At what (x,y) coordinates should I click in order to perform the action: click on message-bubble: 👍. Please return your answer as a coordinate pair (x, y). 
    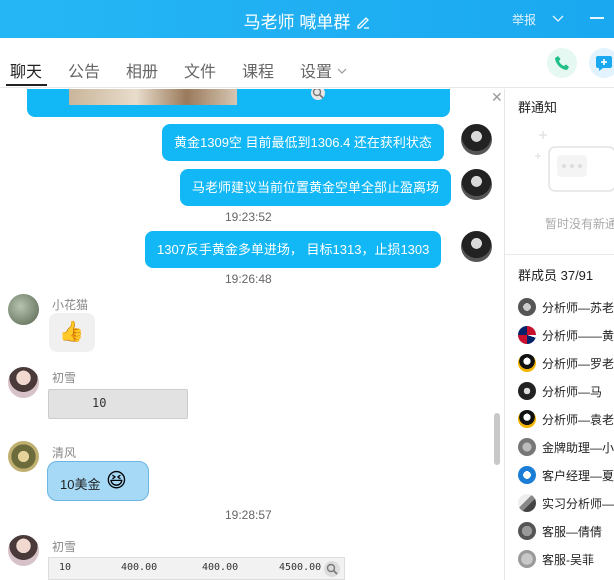
    Looking at the image, I should click on (72, 332).